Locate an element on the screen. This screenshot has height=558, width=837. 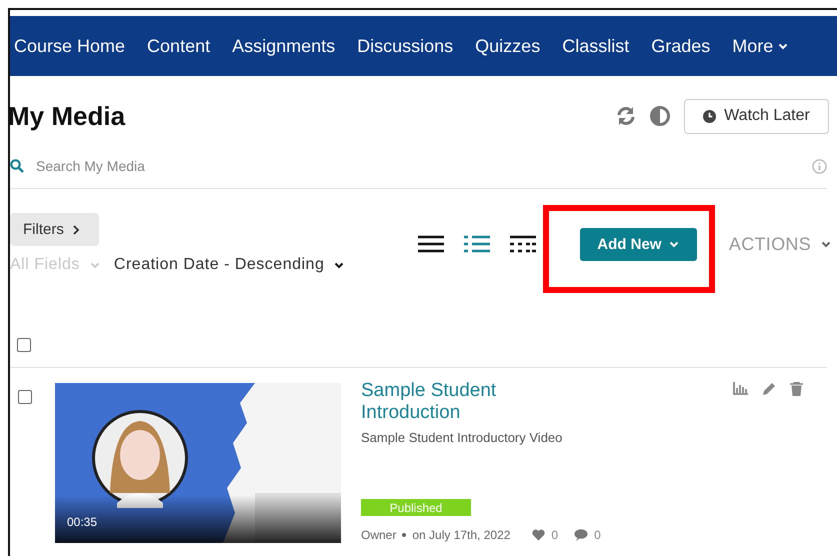
nav-link: Assignments is located at coordinates (289, 46).